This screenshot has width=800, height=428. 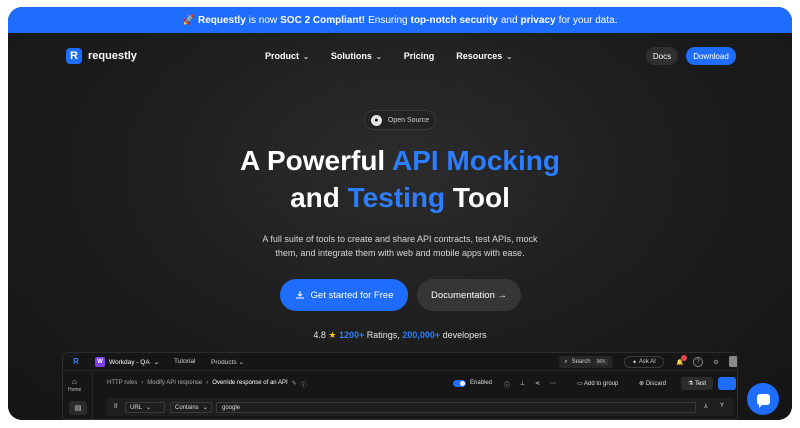 What do you see at coordinates (475, 160) in the screenshot?
I see `title-accent: API Mocking` at bounding box center [475, 160].